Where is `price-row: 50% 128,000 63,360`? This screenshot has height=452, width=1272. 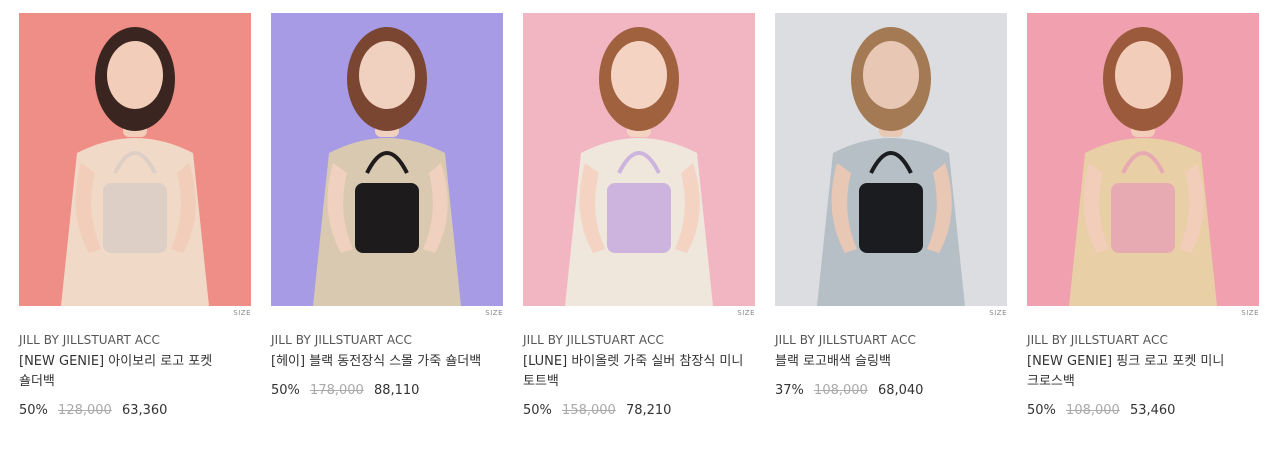 price-row: 50% 128,000 63,360 is located at coordinates (135, 411).